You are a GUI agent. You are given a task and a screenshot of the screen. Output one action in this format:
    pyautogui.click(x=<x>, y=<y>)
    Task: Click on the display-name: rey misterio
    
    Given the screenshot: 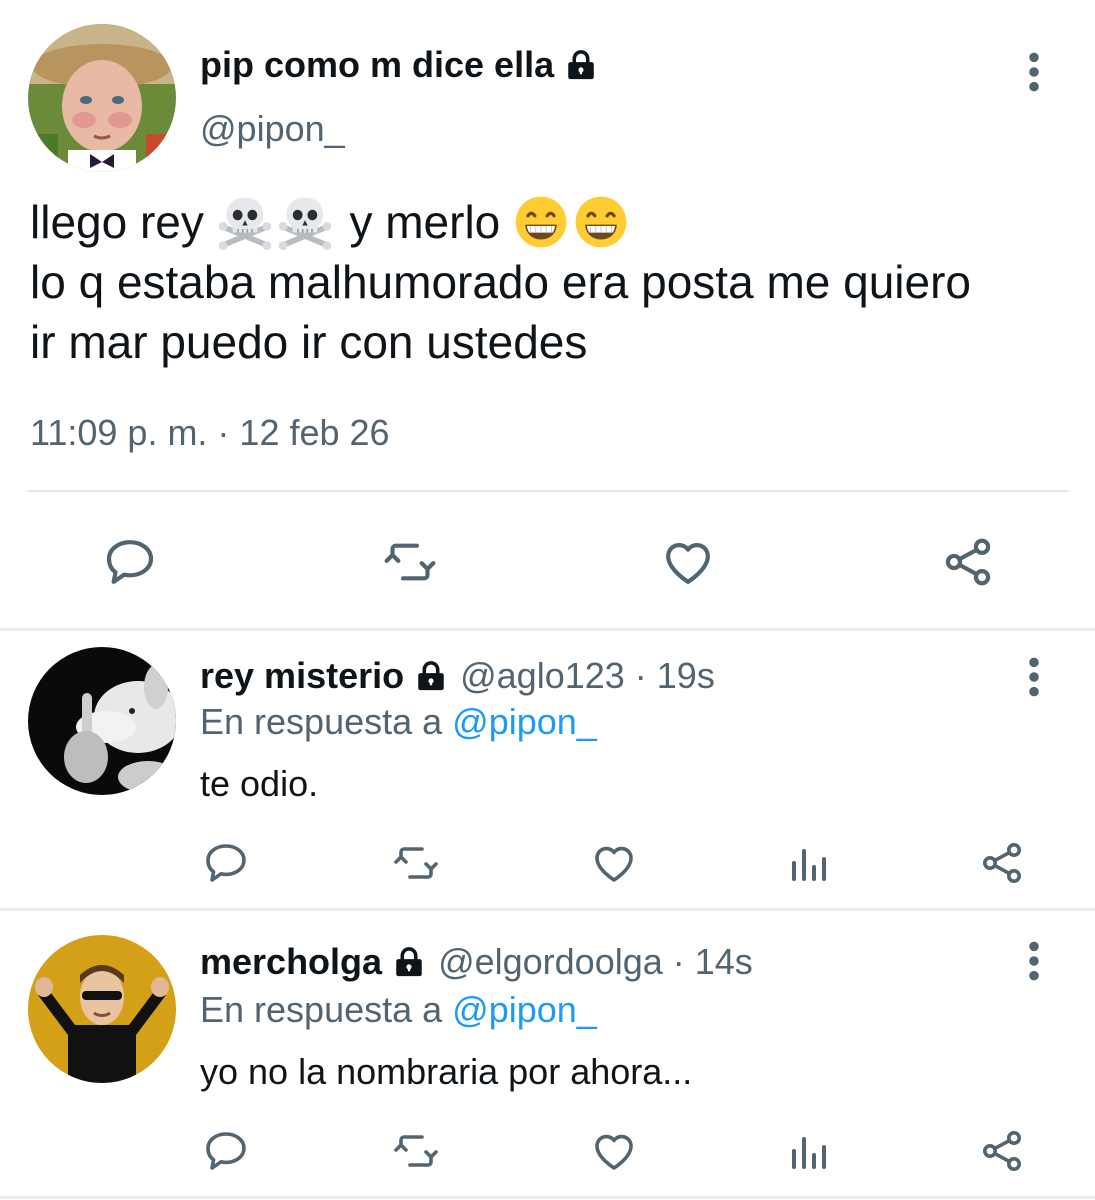 What is the action you would take?
    pyautogui.click(x=302, y=676)
    